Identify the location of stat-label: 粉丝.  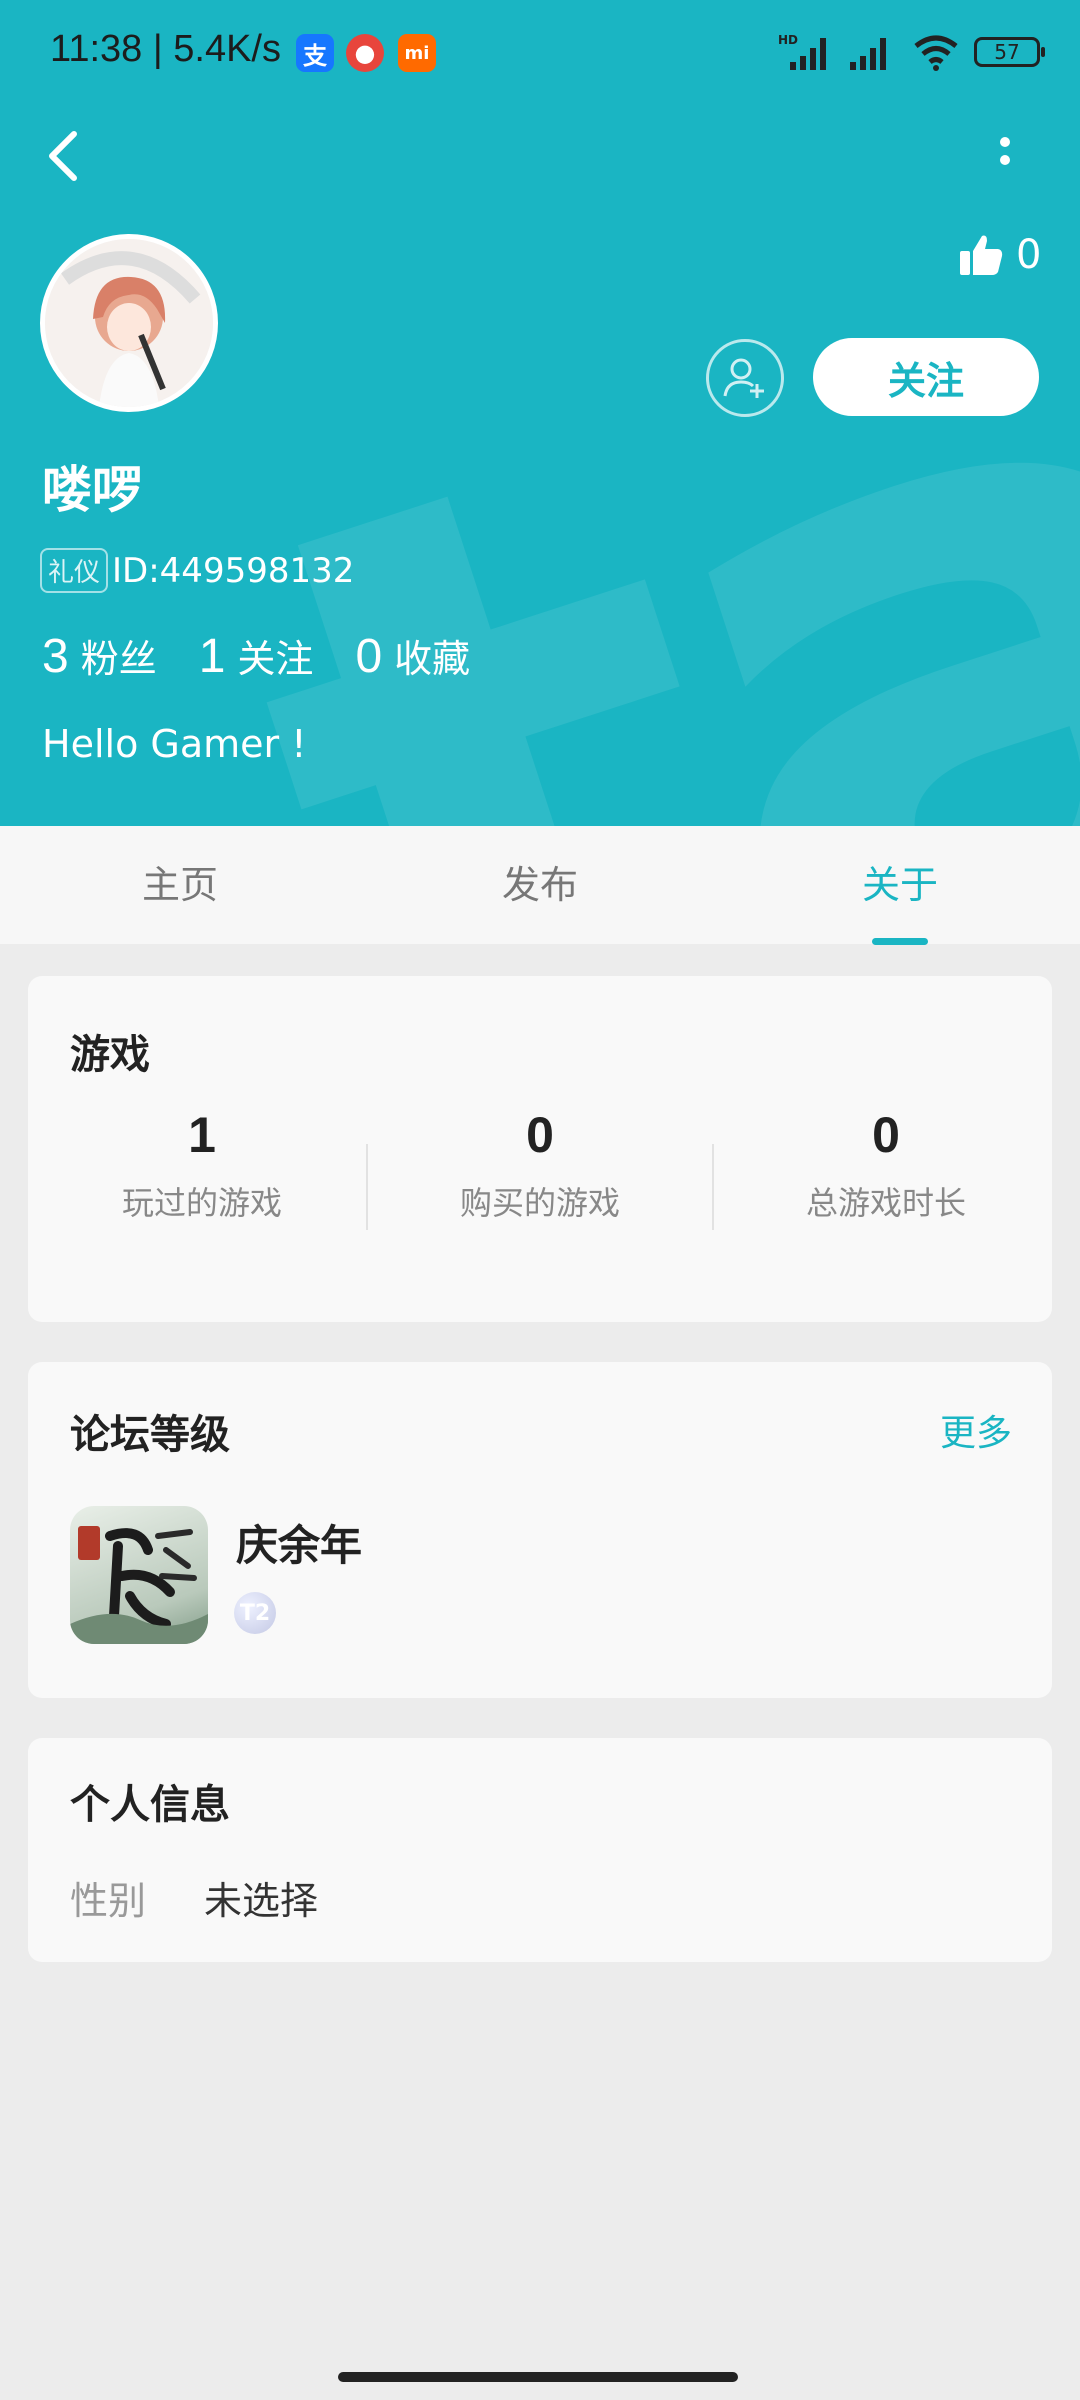
(118, 659).